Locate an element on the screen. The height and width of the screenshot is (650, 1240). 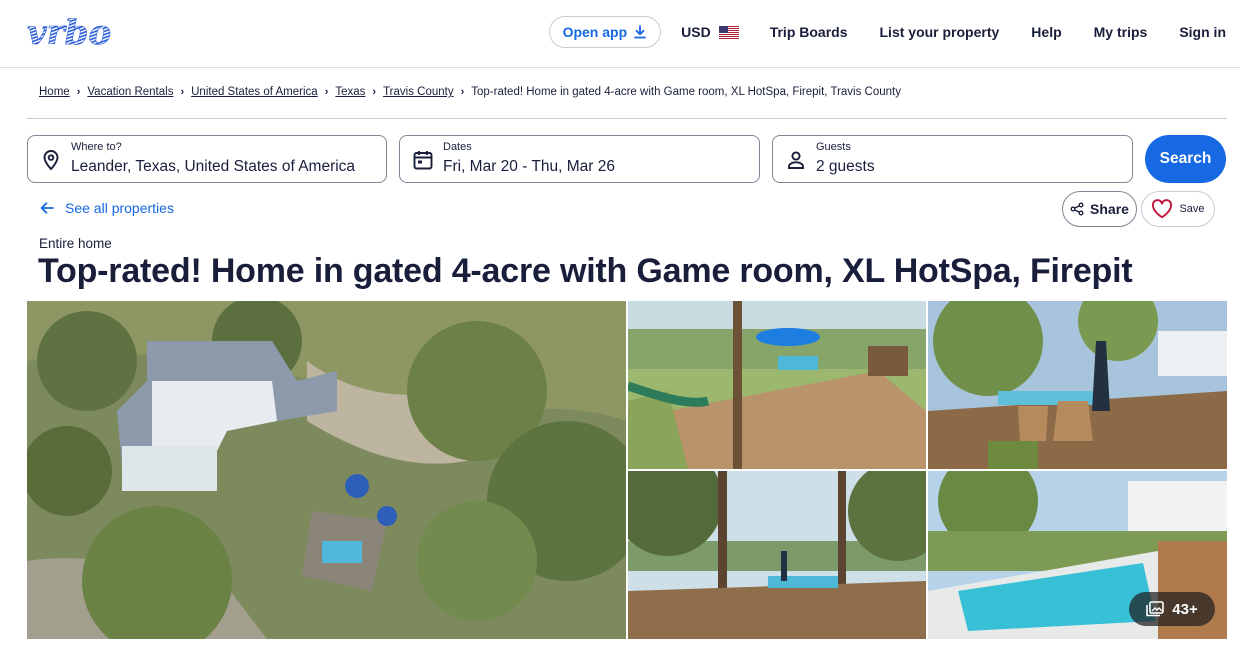
svg-text: vrbo is located at coordinates (69, 32).